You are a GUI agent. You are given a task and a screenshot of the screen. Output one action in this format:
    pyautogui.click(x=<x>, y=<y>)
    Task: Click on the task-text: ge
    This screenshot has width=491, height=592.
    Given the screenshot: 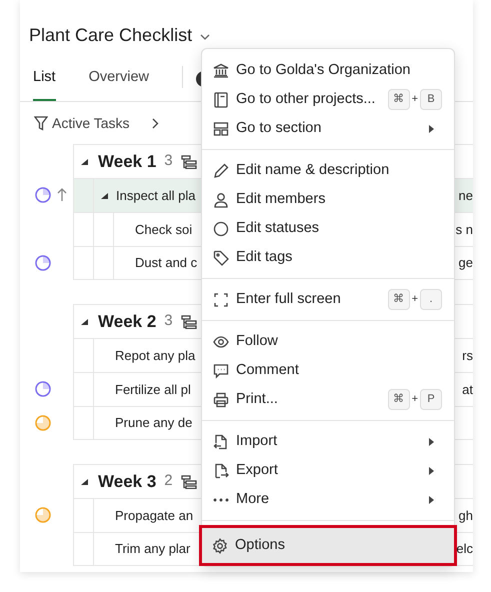 What is the action you would take?
    pyautogui.click(x=465, y=263)
    